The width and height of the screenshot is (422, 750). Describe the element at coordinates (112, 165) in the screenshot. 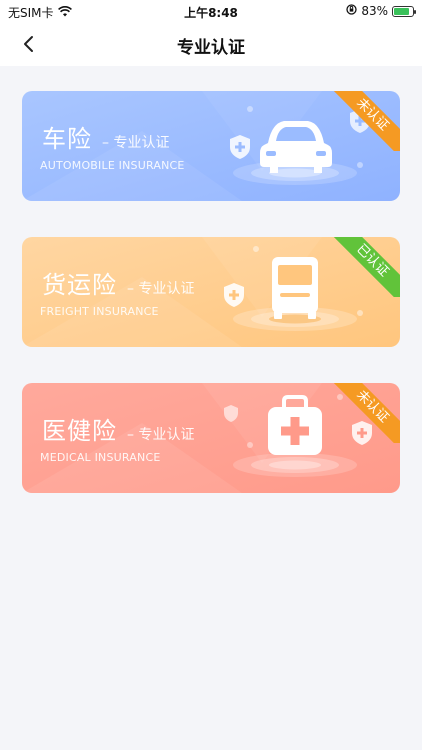

I see `card-english-name: AUTOMOBILE INSURANCE` at that location.